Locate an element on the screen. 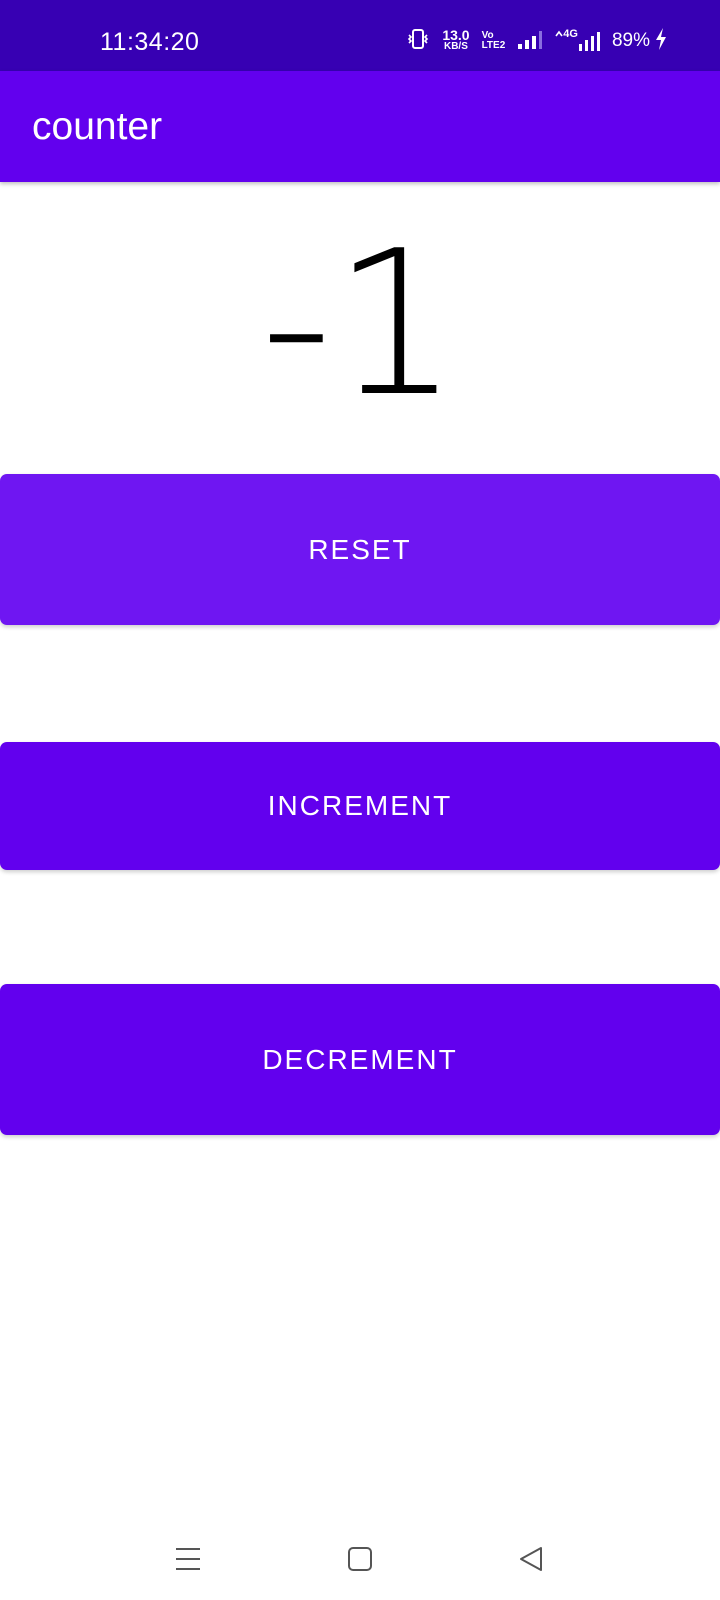 This screenshot has height=1600, width=720. status-time: 11:34:20 is located at coordinates (150, 42).